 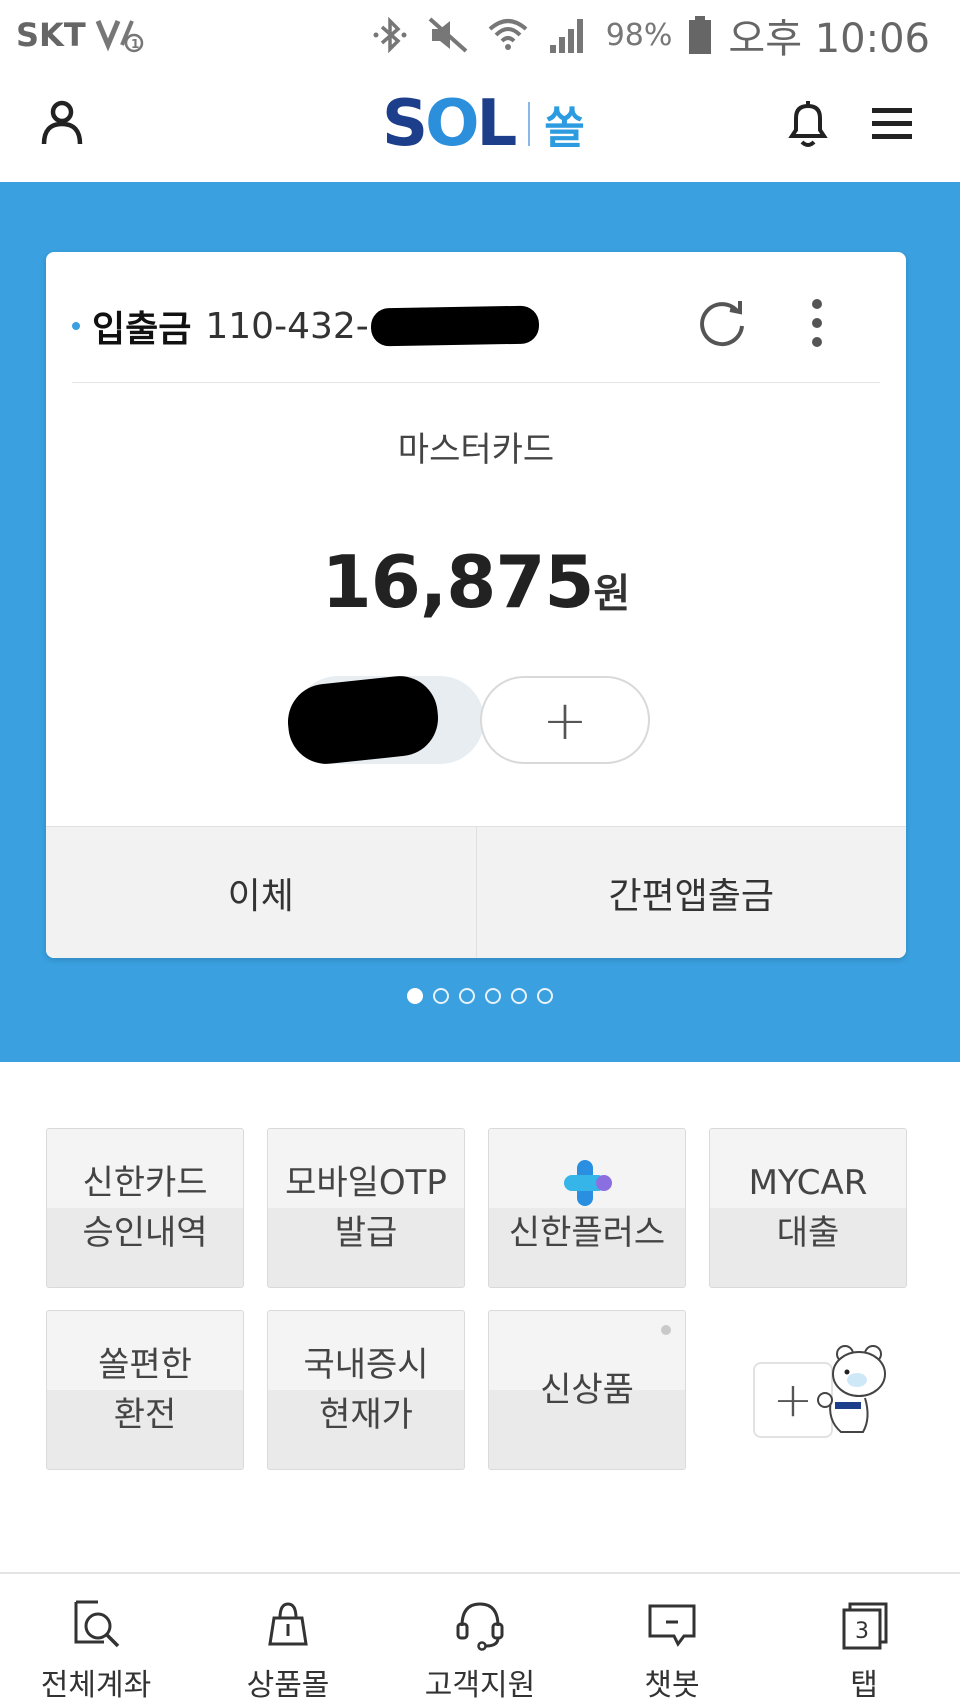 I want to click on carousel-indicator, so click(x=480, y=996).